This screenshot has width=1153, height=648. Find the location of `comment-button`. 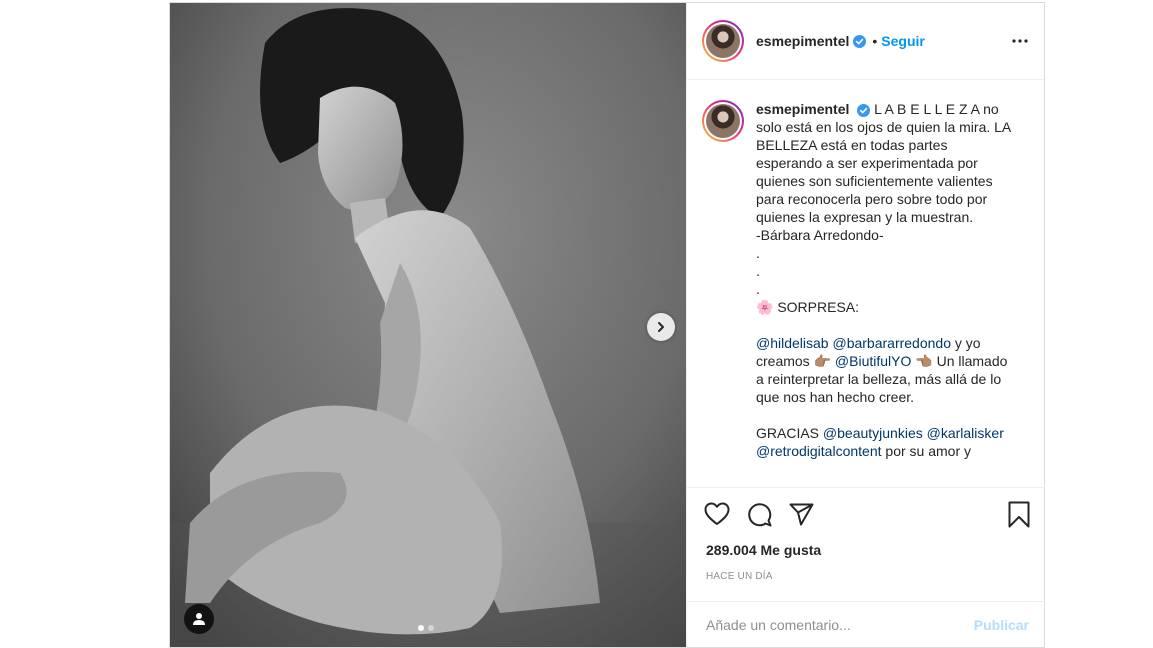

comment-button is located at coordinates (759, 514).